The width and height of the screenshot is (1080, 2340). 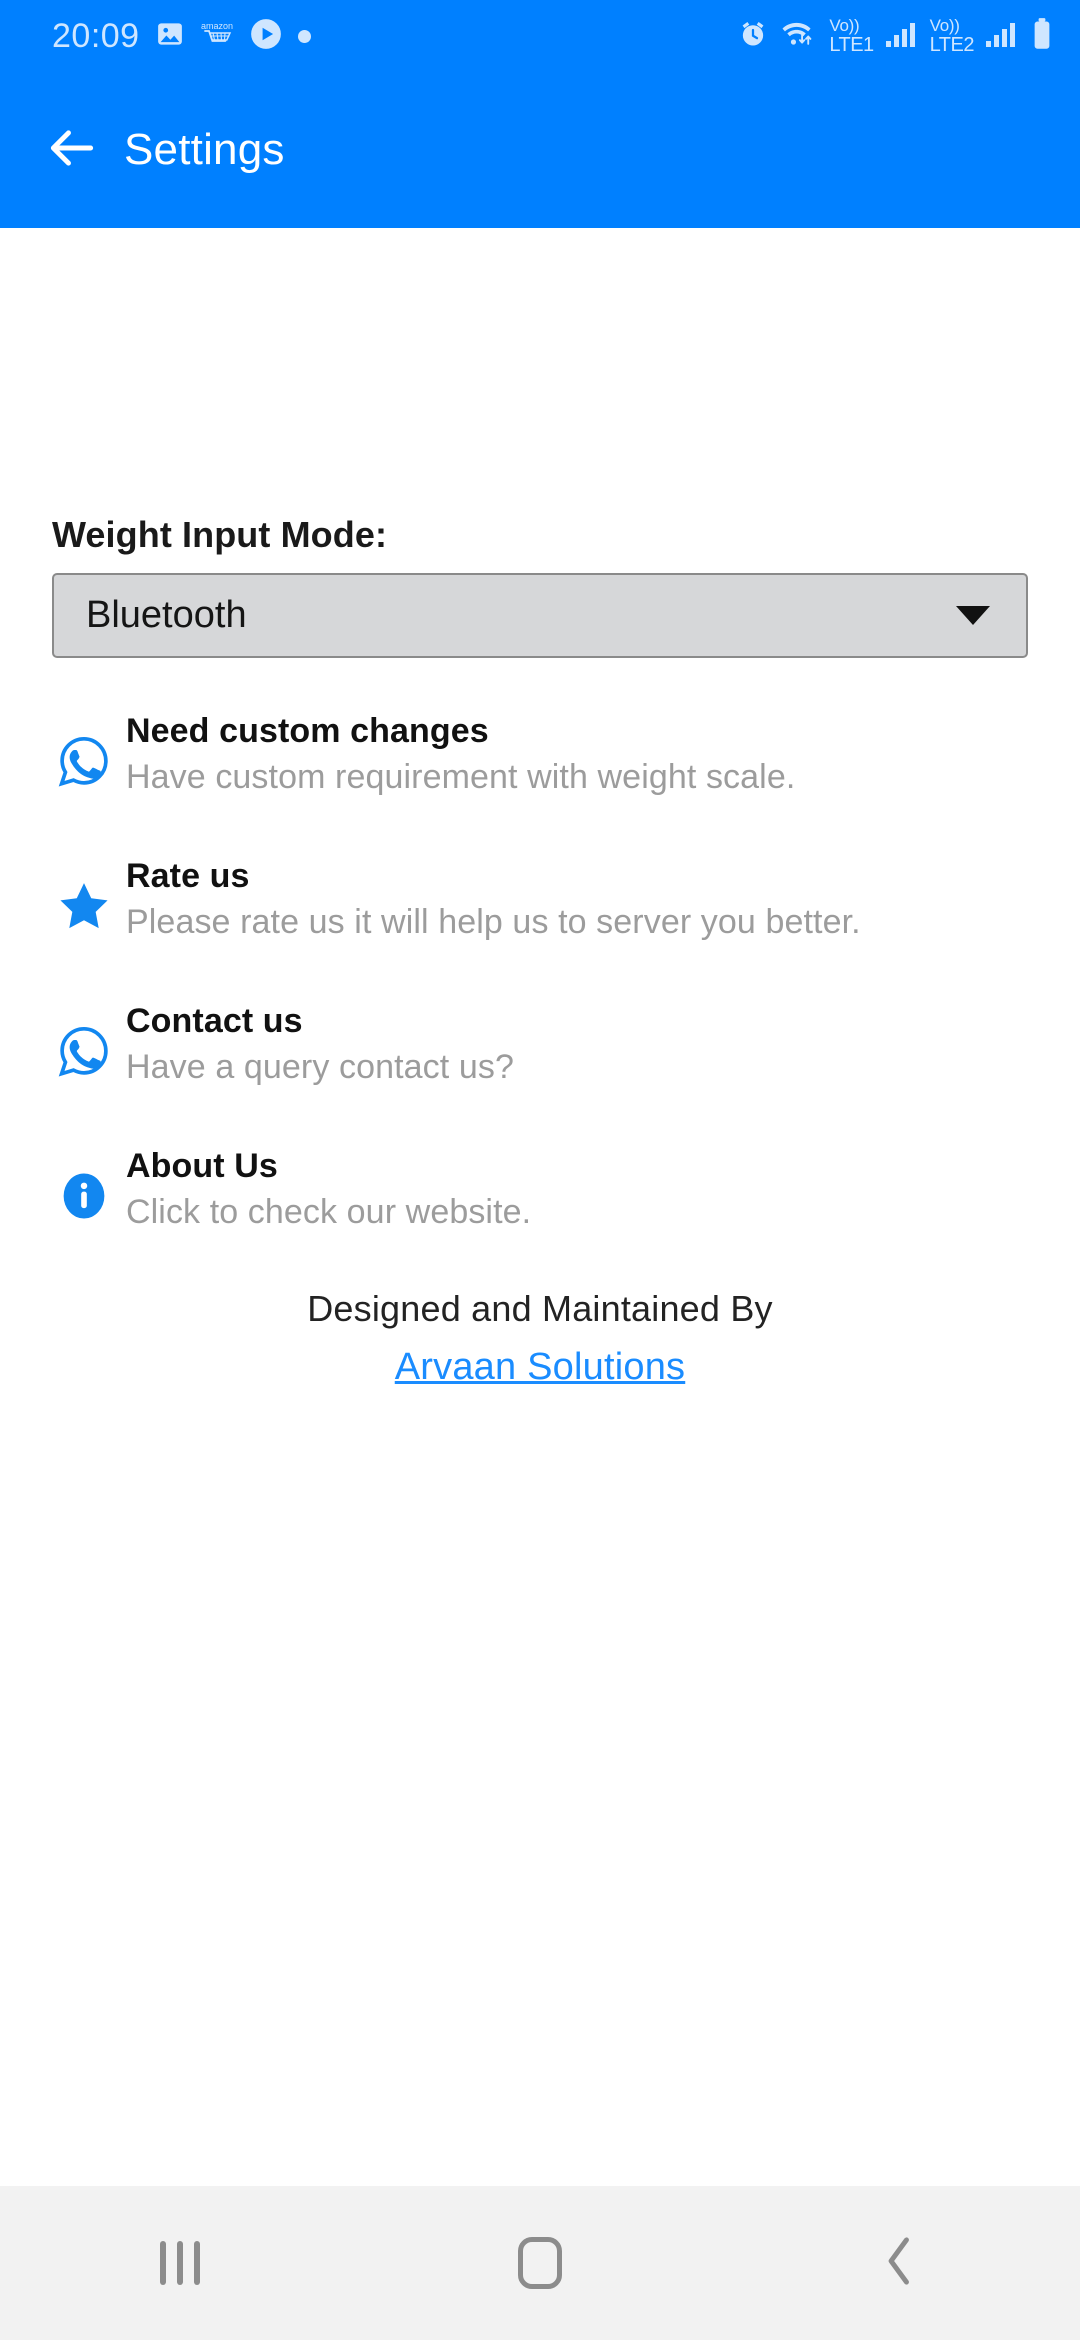 What do you see at coordinates (902, 36) in the screenshot?
I see `signal-1-icon` at bounding box center [902, 36].